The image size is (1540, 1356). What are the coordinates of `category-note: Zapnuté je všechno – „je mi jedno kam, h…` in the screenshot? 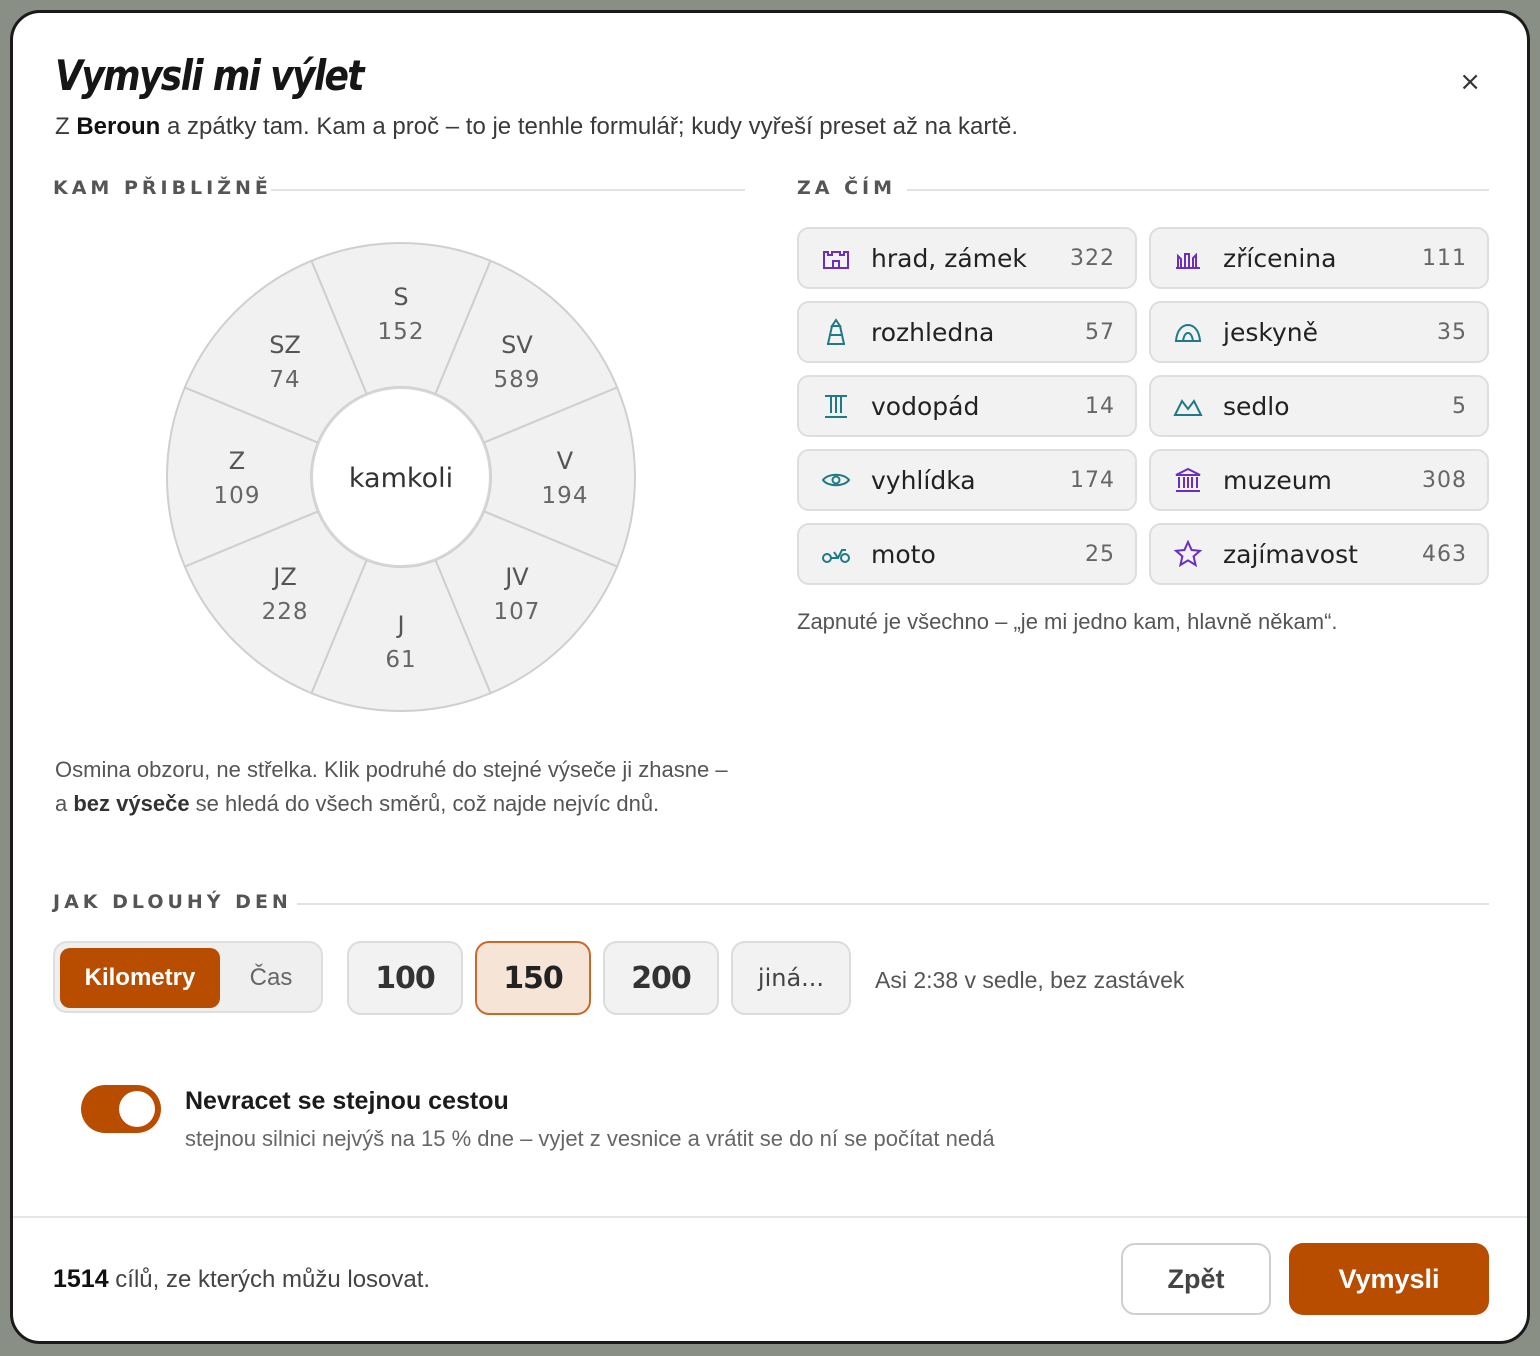 It's located at (1067, 621).